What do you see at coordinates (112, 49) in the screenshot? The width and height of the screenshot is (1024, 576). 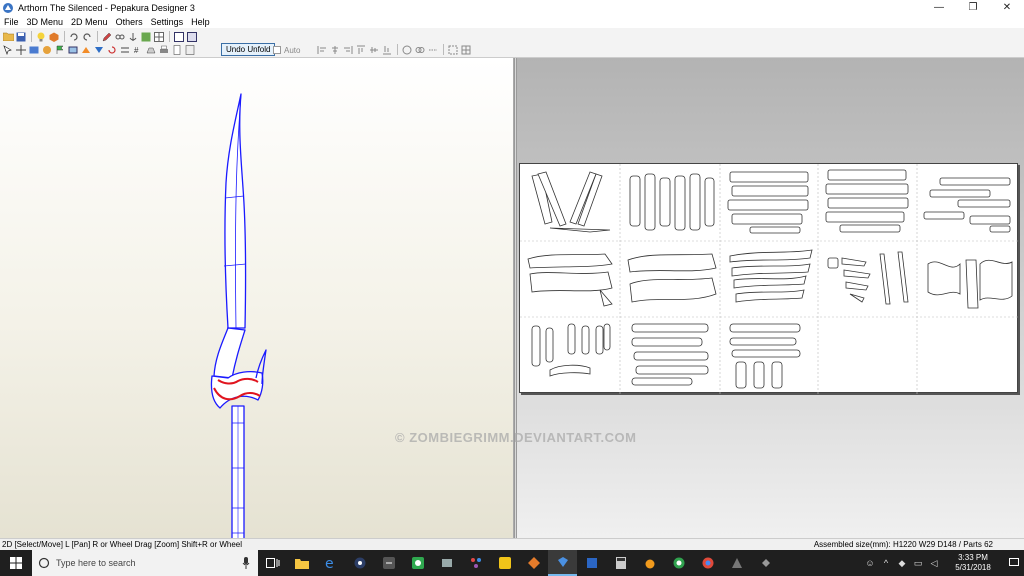 I see `rotate-icon` at bounding box center [112, 49].